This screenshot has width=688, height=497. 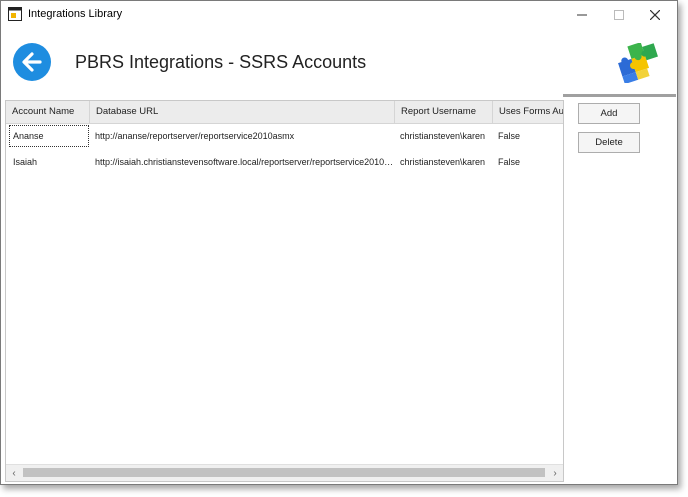 I want to click on close-icon, so click(x=655, y=15).